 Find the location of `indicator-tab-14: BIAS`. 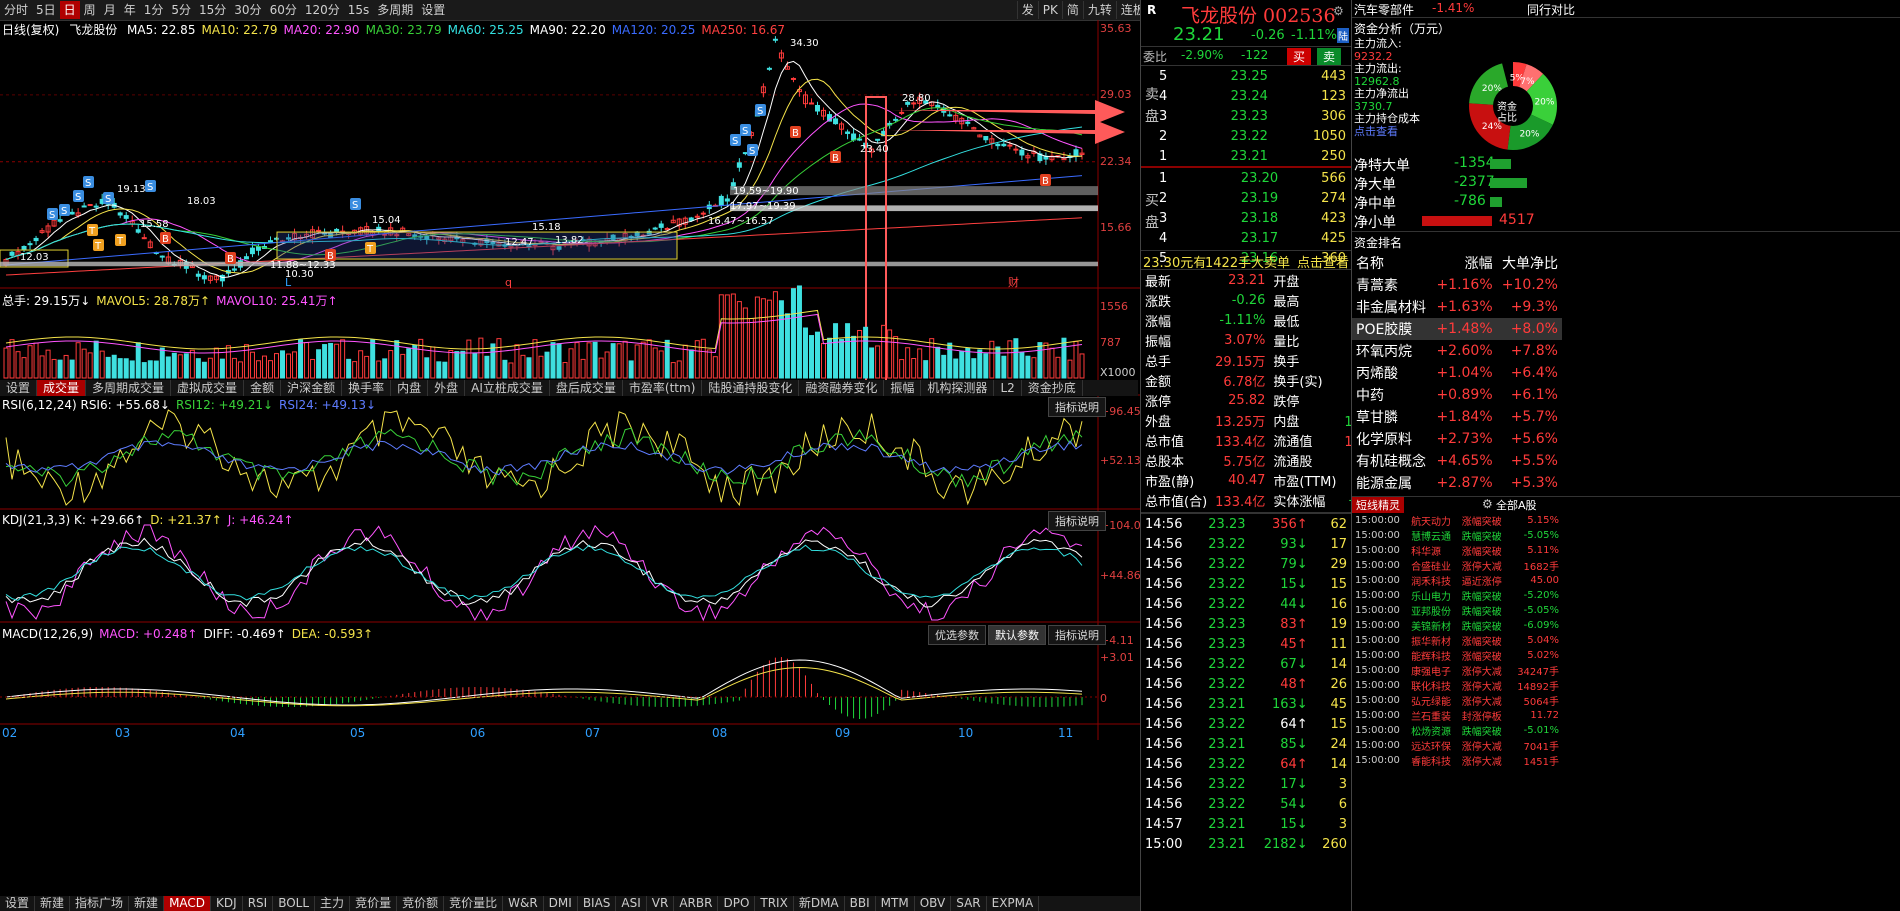

indicator-tab-14: BIAS is located at coordinates (597, 903).